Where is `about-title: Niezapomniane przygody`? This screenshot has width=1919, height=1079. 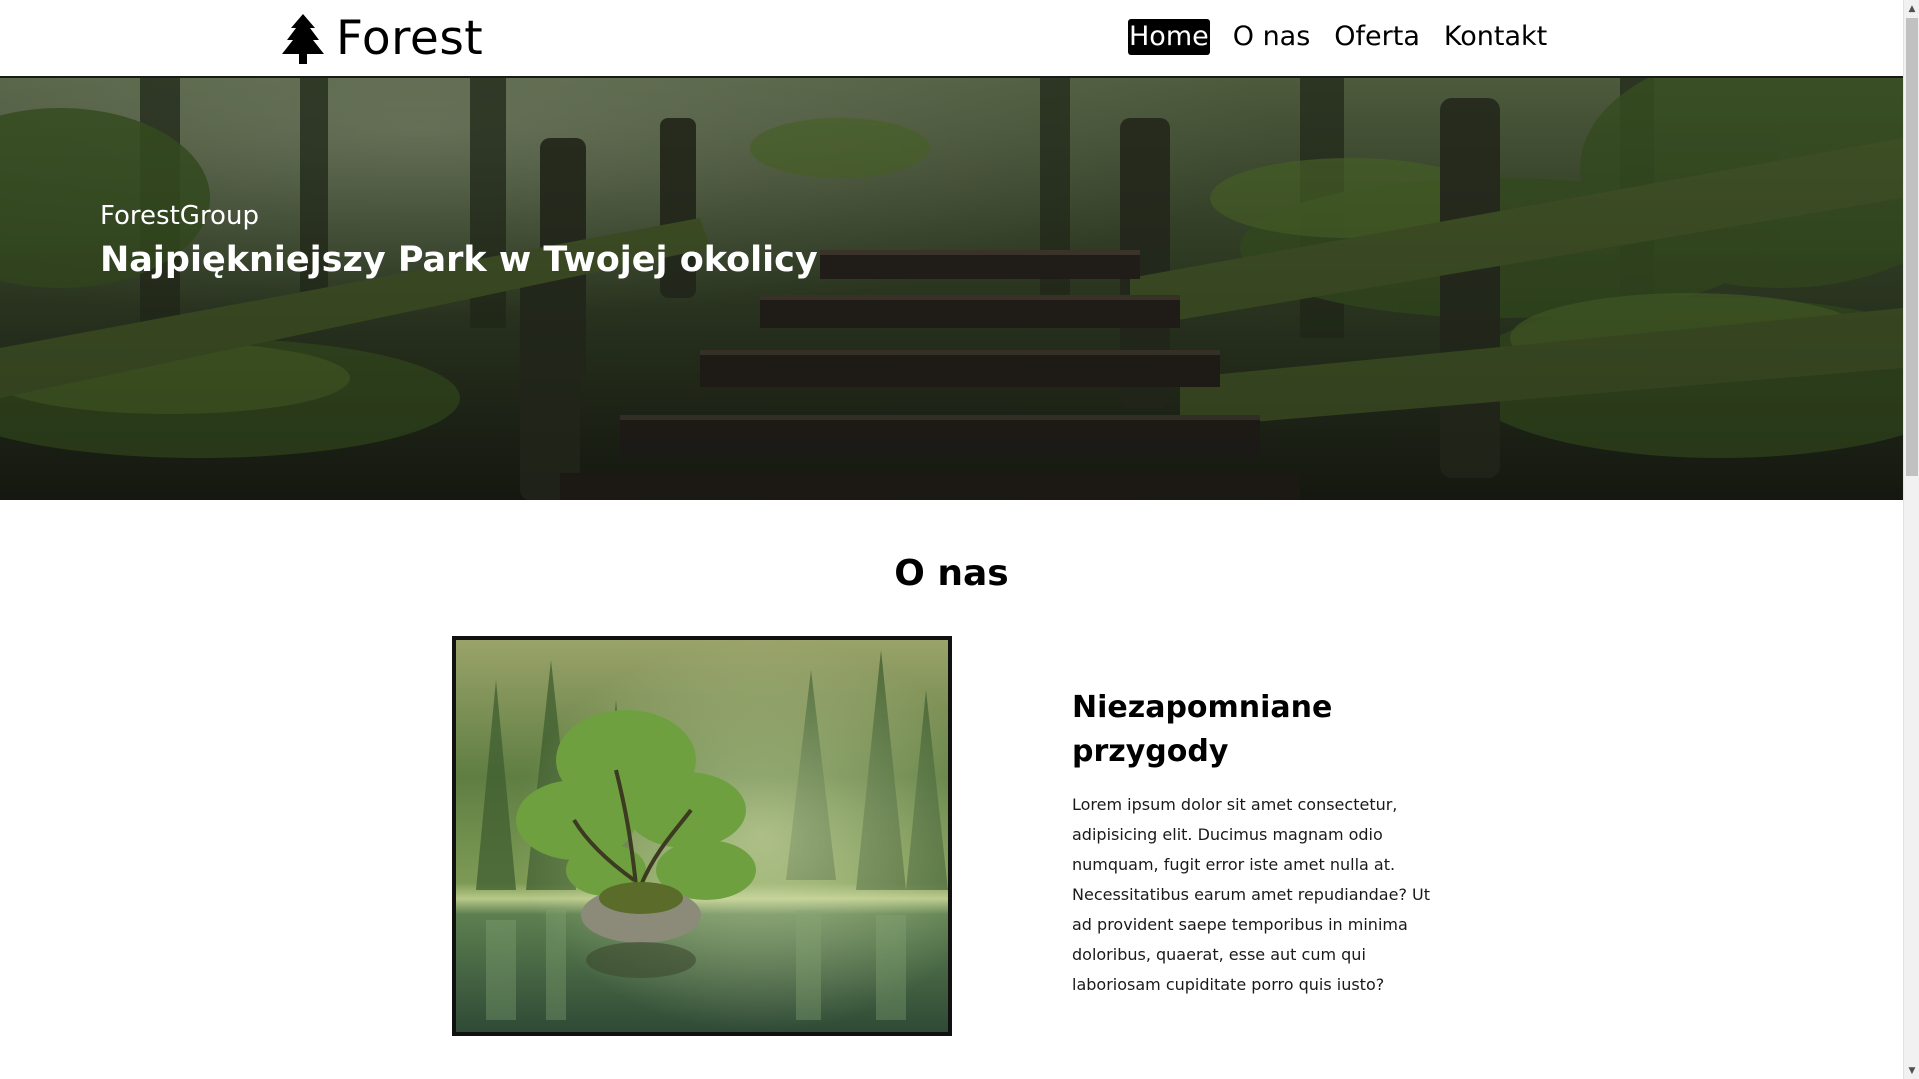
about-title: Niezapomniane przygody is located at coordinates (1202, 729).